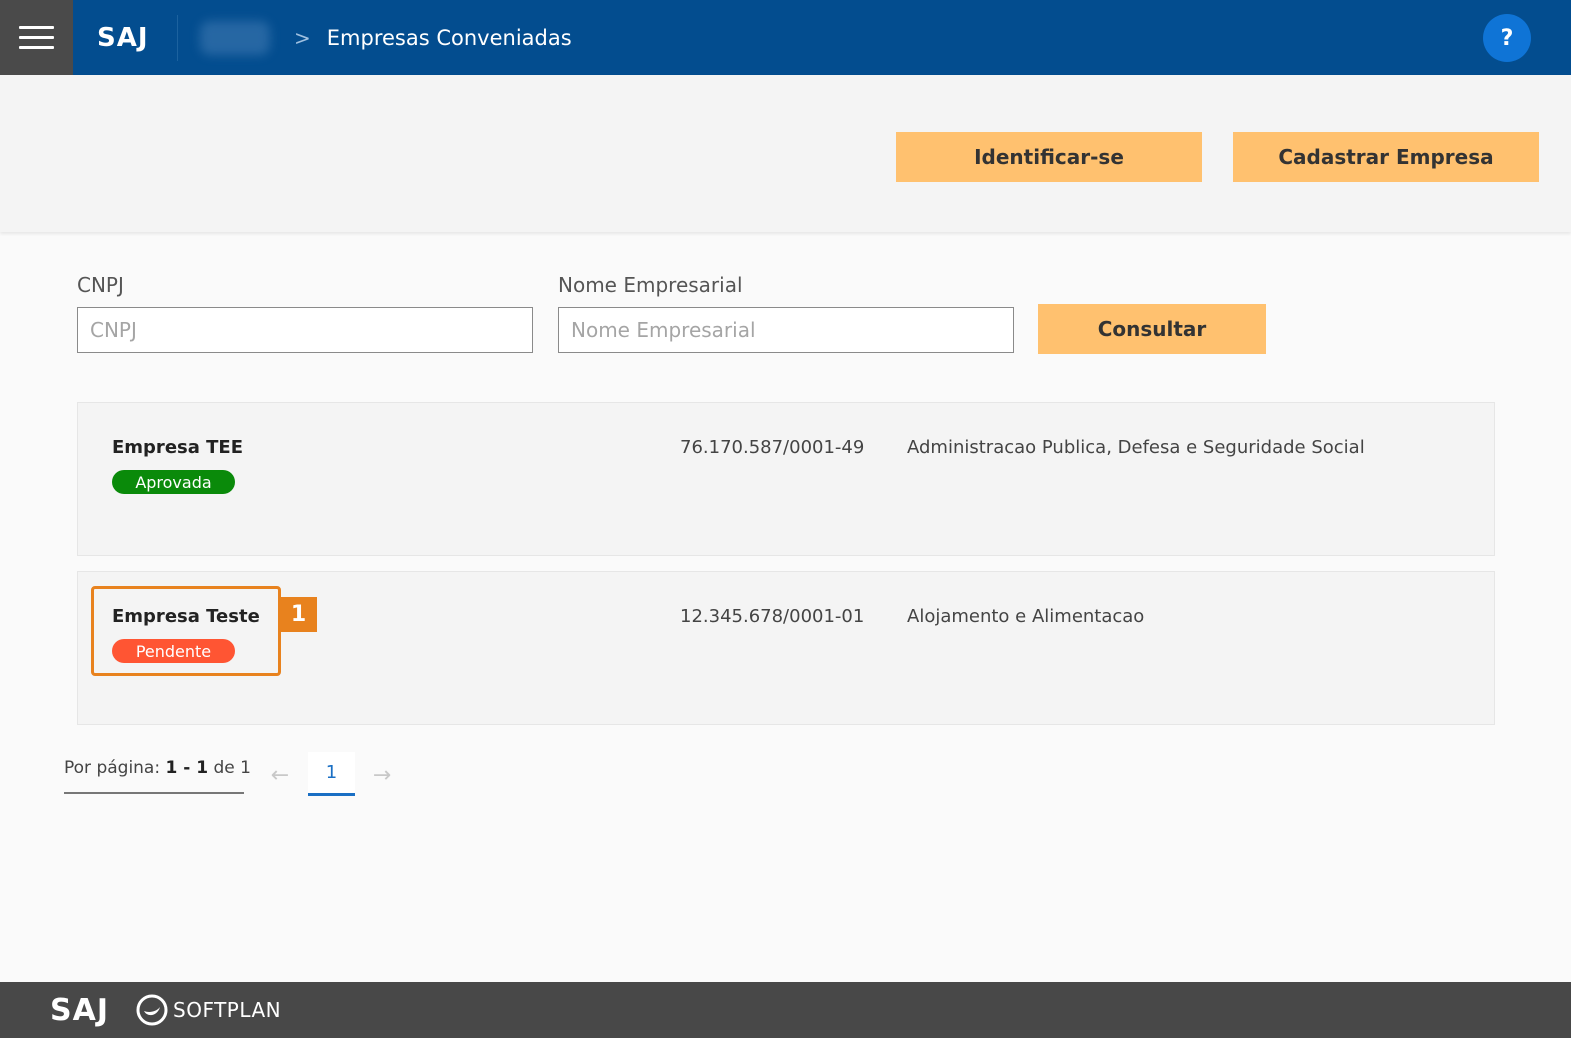 The height and width of the screenshot is (1038, 1571). I want to click on company-cnpj: 12.345.678/0001-01, so click(772, 616).